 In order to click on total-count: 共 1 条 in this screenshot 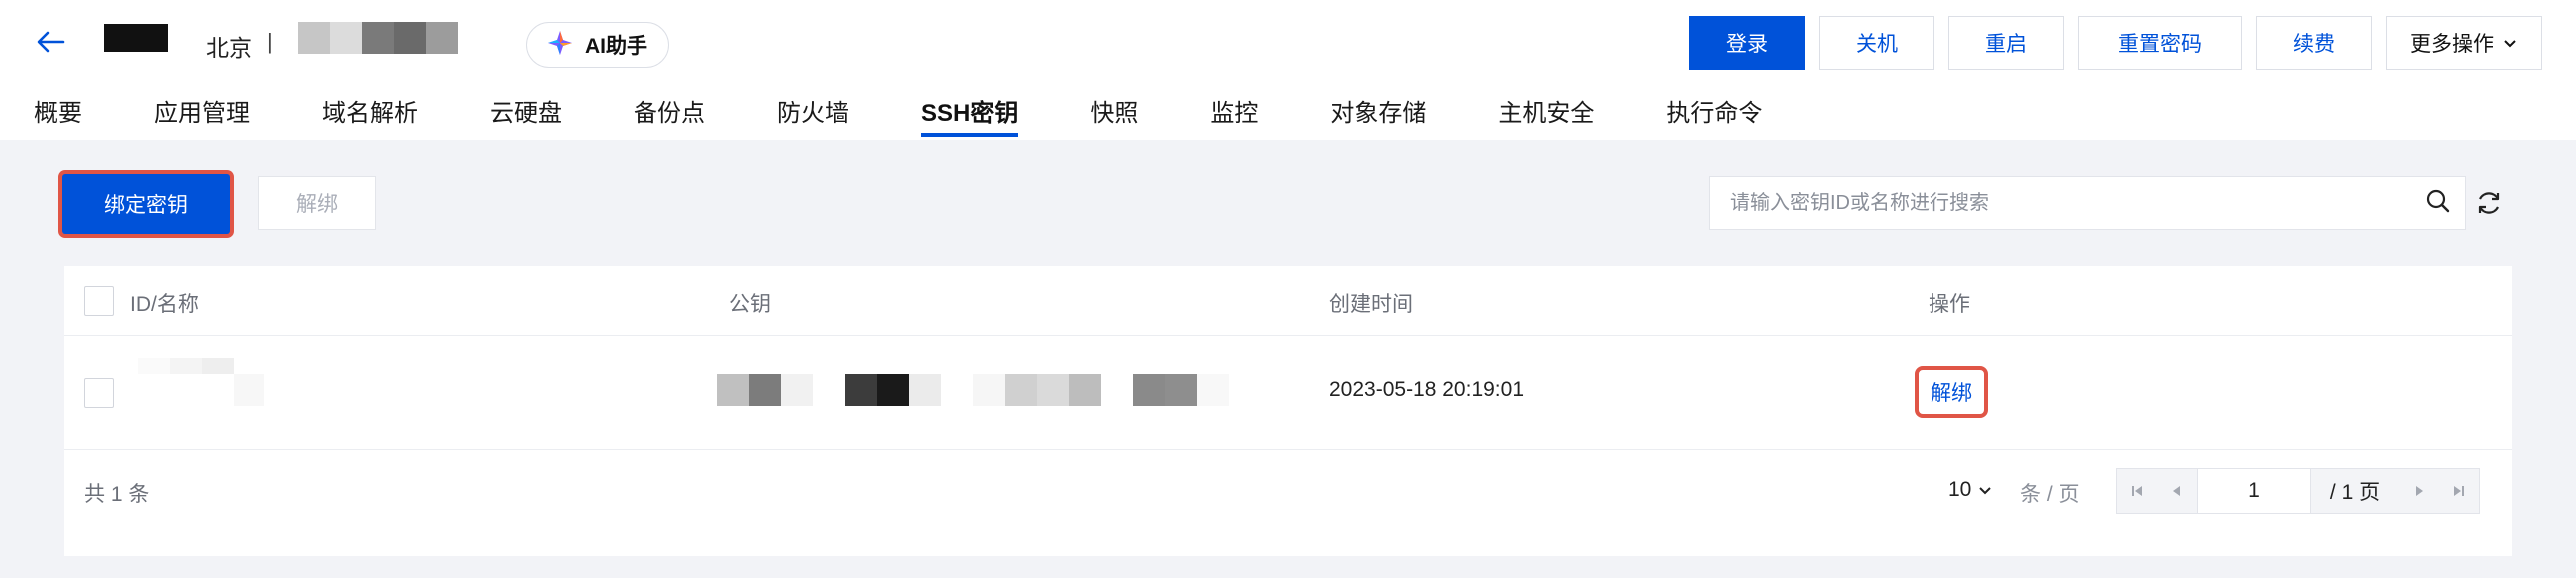, I will do `click(117, 494)`.